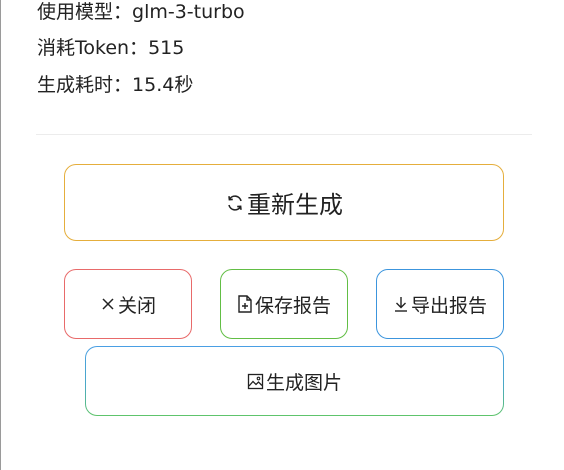 The image size is (564, 470). Describe the element at coordinates (245, 304) in the screenshot. I see `file-plus-icon` at that location.